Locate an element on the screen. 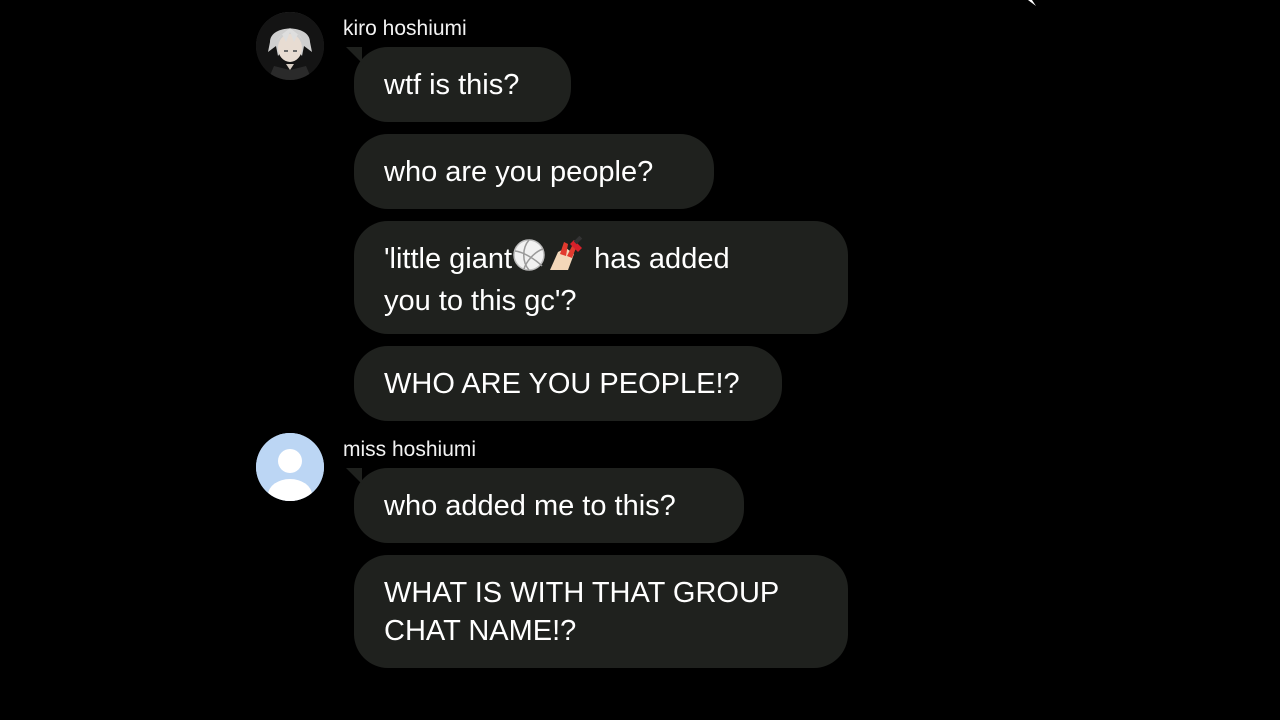  message-bubble: wtf is this? is located at coordinates (458, 84).